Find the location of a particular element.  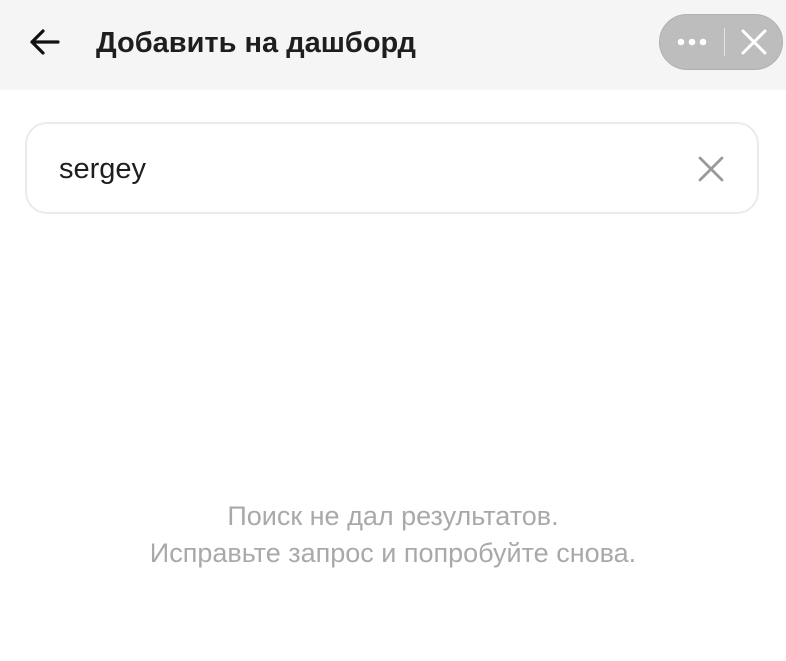

close-button is located at coordinates (754, 42).